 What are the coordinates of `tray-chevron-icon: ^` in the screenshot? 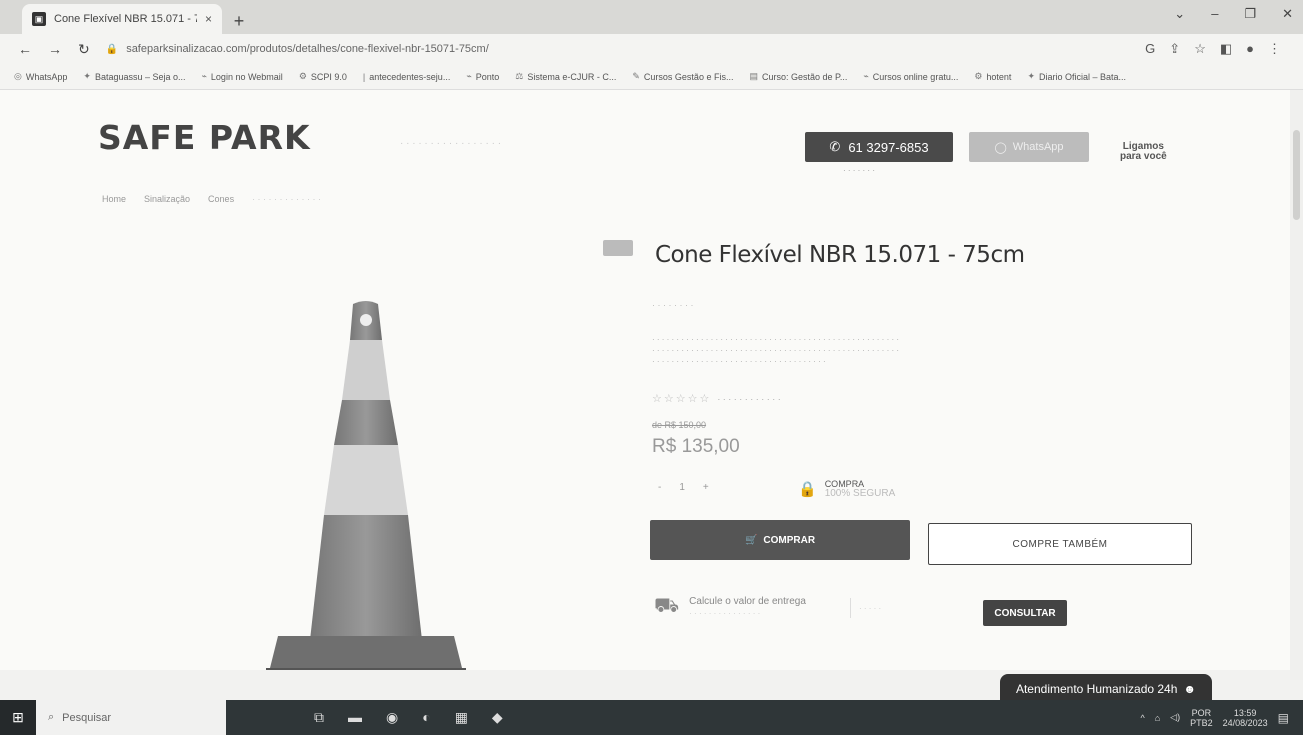 It's located at (1143, 718).